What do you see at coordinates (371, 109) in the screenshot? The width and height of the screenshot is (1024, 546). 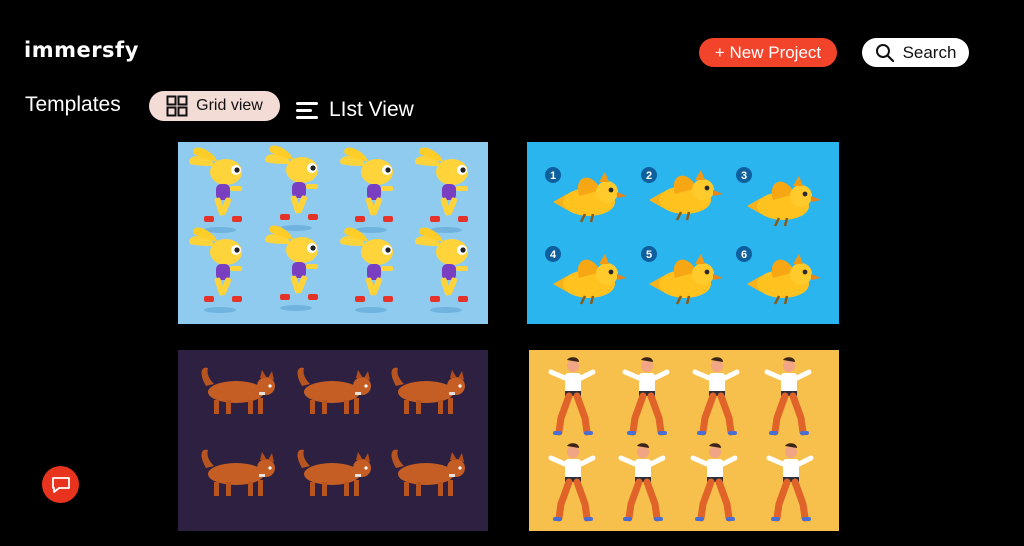 I see `list-view-label: LIst View` at bounding box center [371, 109].